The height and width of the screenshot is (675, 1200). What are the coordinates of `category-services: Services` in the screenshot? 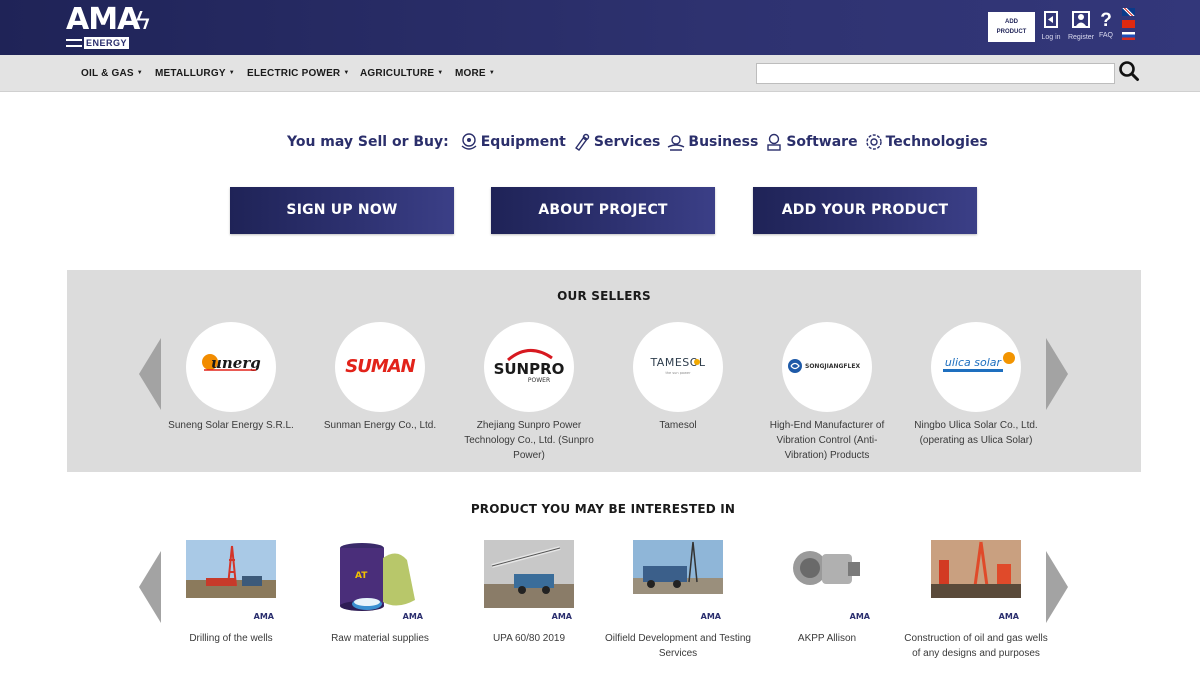 It's located at (616, 142).